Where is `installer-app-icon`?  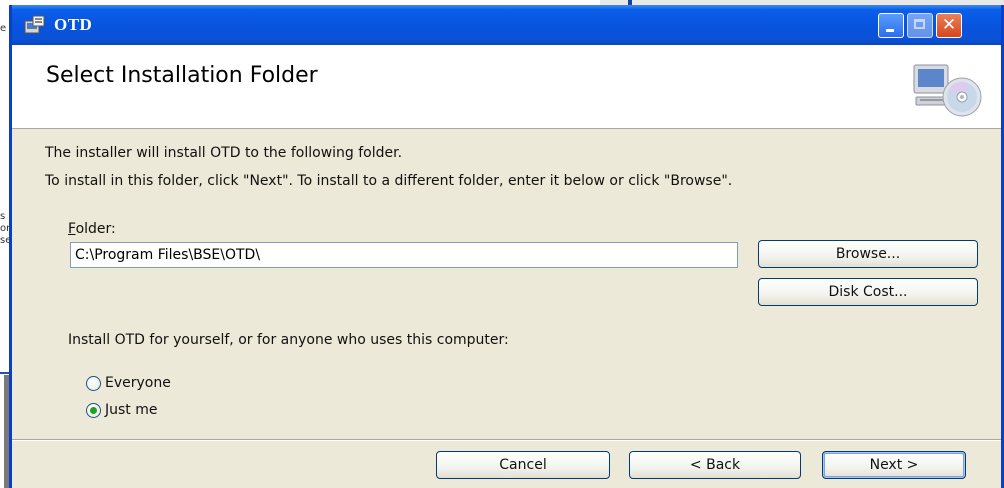
installer-app-icon is located at coordinates (34, 24).